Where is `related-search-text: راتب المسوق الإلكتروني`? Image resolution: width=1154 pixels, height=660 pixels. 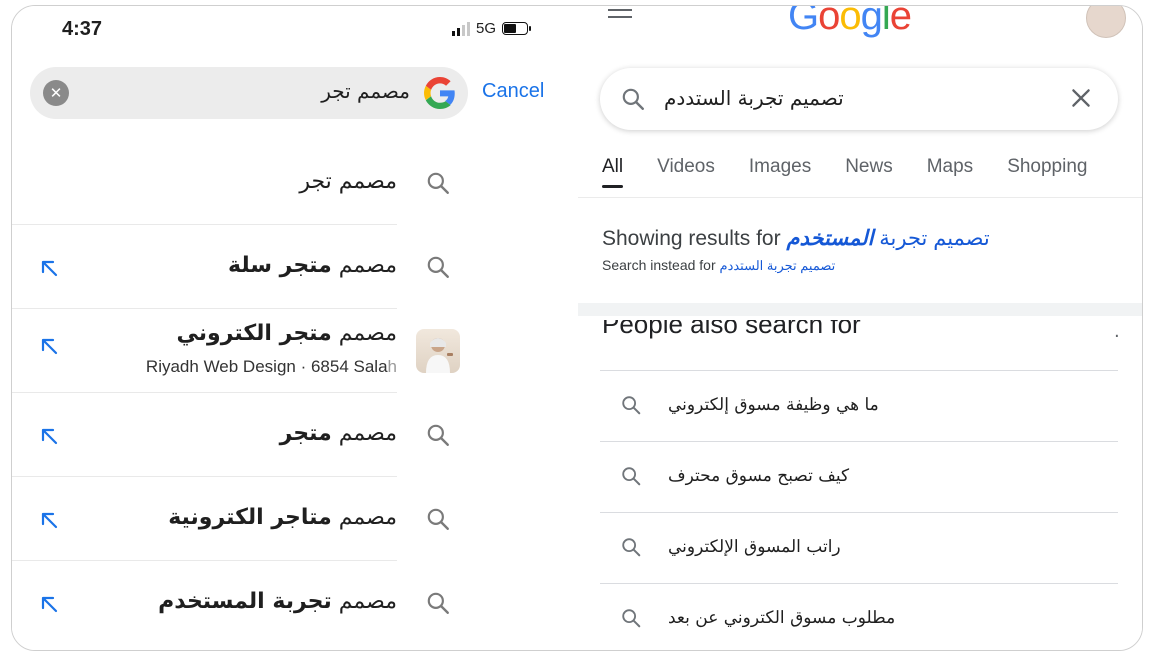
related-search-text: راتب المسوق الإلكتروني is located at coordinates (754, 547).